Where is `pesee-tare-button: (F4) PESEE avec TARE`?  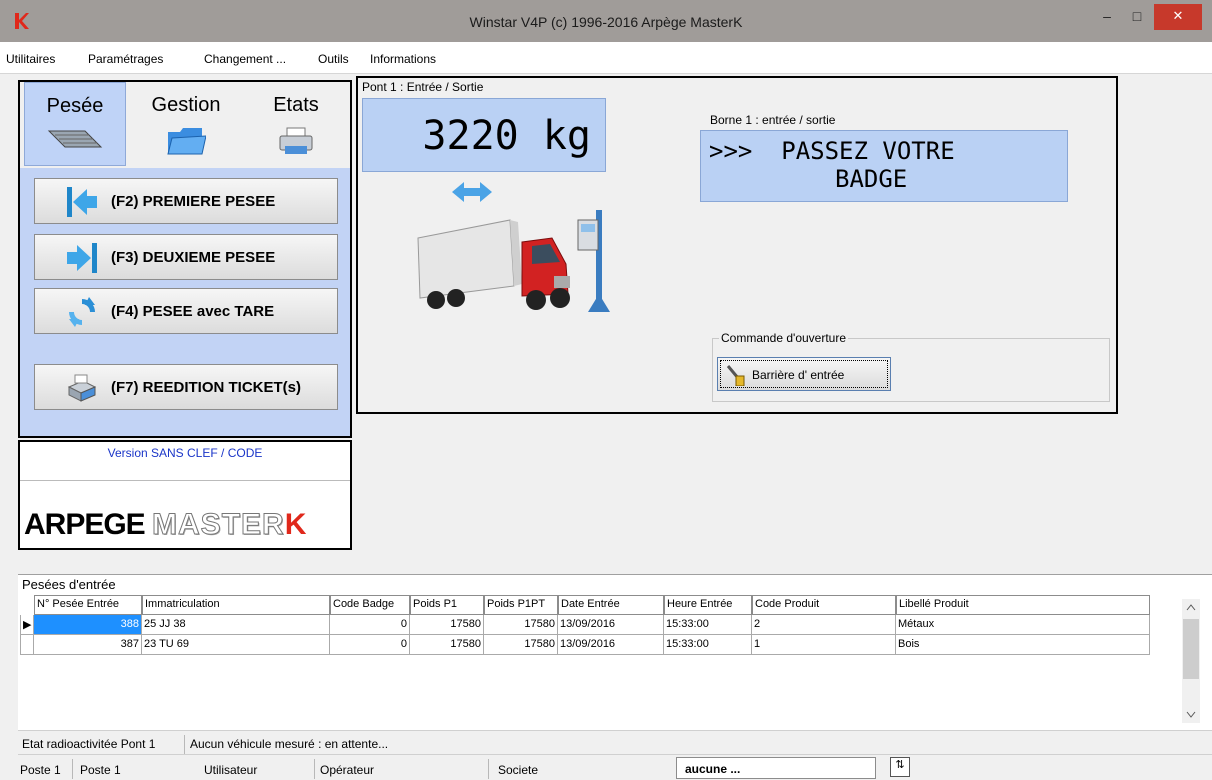
pesee-tare-button: (F4) PESEE avec TARE is located at coordinates (186, 311).